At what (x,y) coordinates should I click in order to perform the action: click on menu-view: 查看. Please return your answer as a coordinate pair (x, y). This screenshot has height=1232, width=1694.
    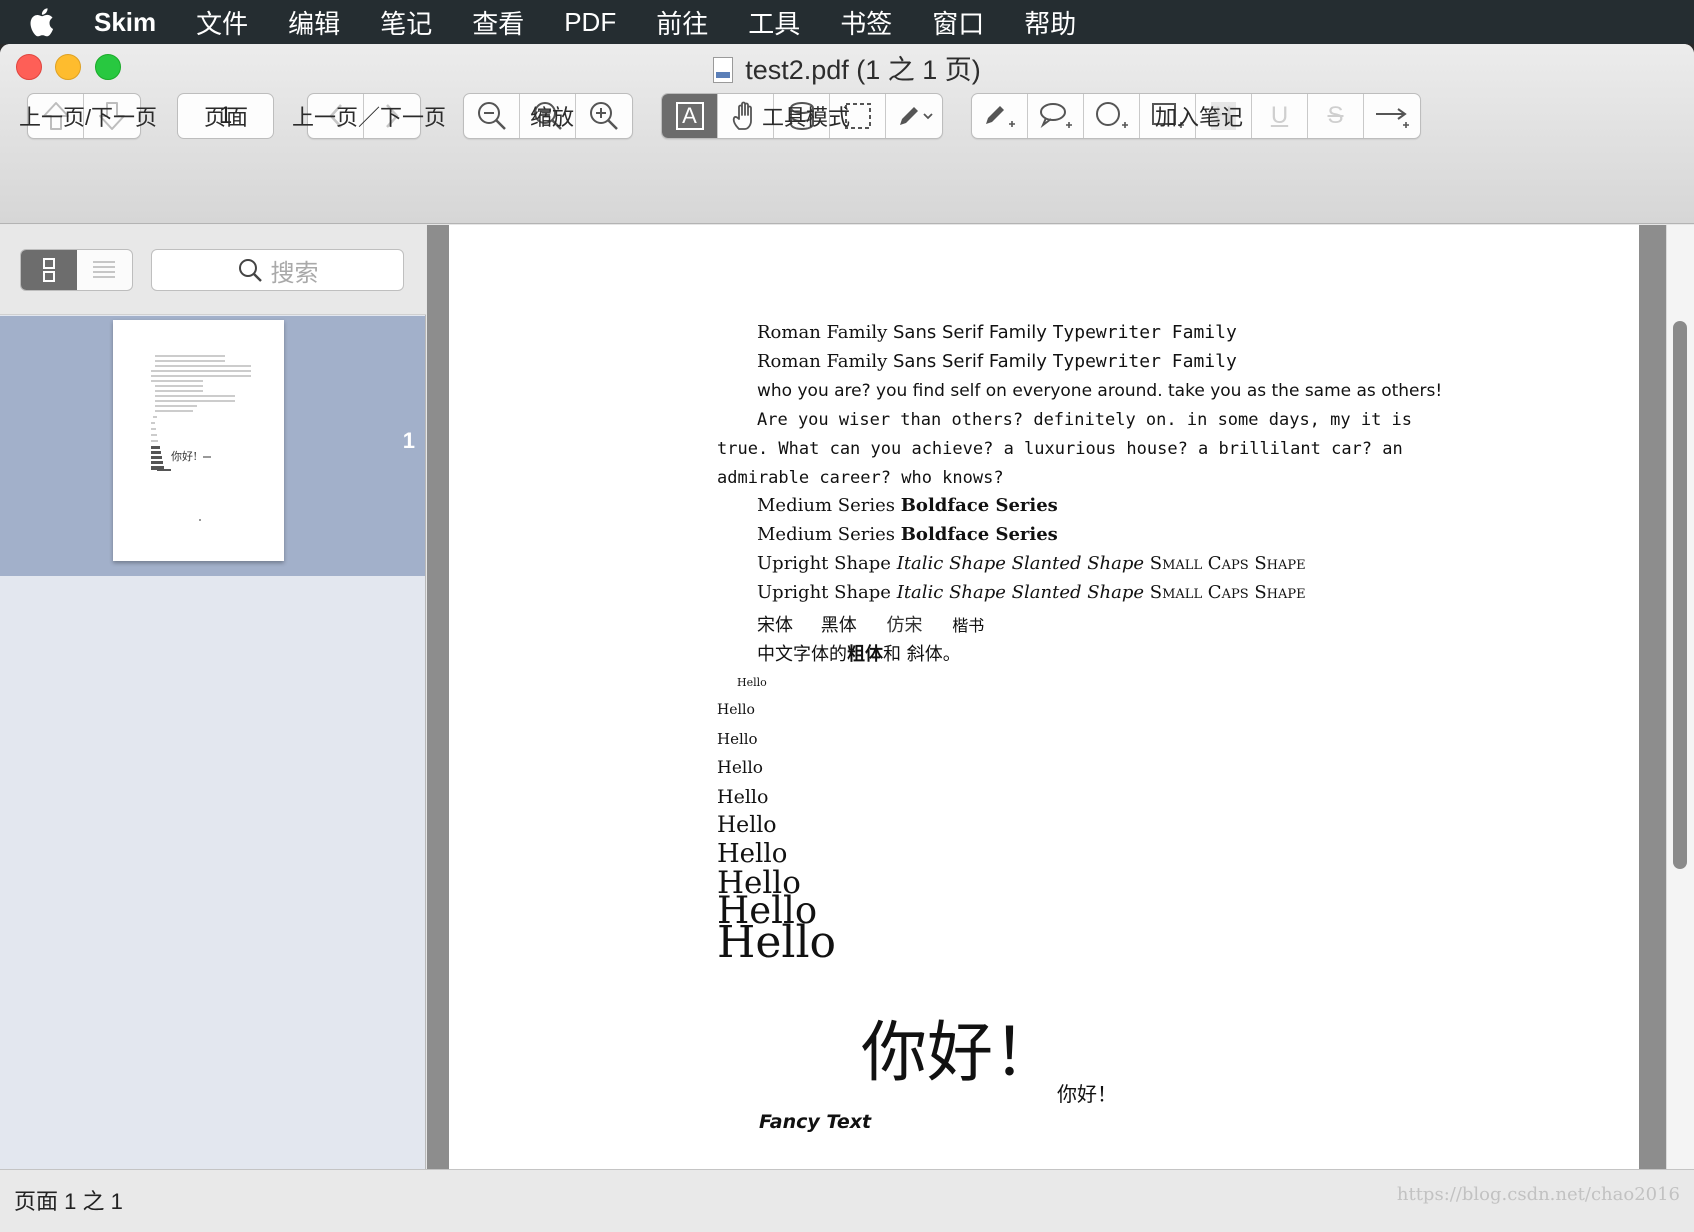
    Looking at the image, I should click on (498, 22).